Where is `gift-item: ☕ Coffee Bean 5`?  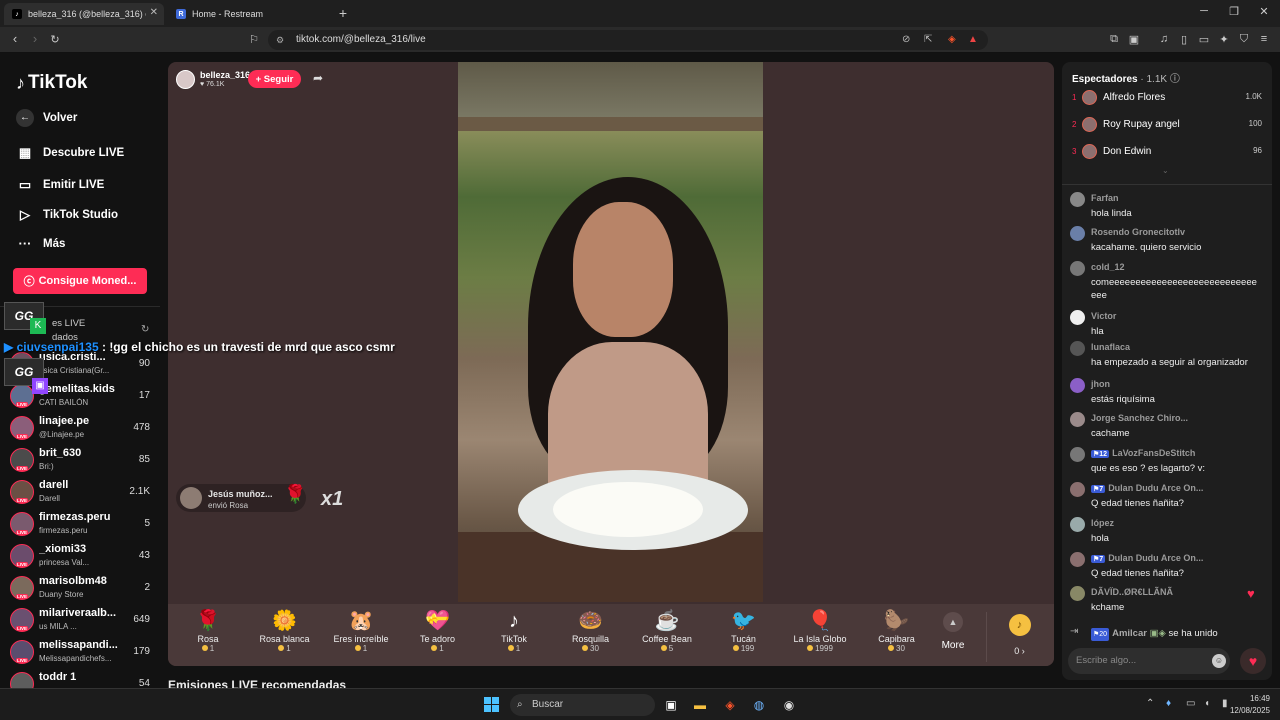
gift-item: ☕ Coffee Bean 5 is located at coordinates (667, 636).